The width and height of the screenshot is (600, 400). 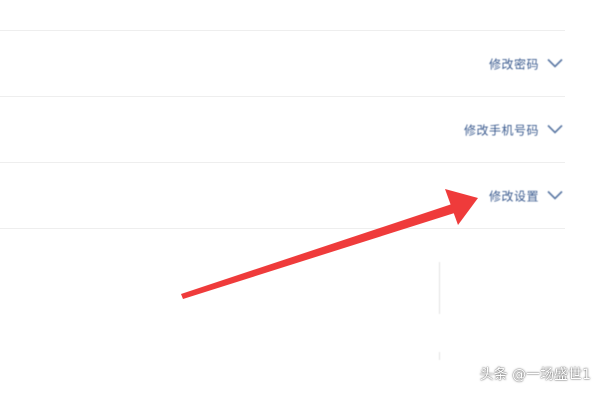 I want to click on settings-row-divider, so click(x=282, y=228).